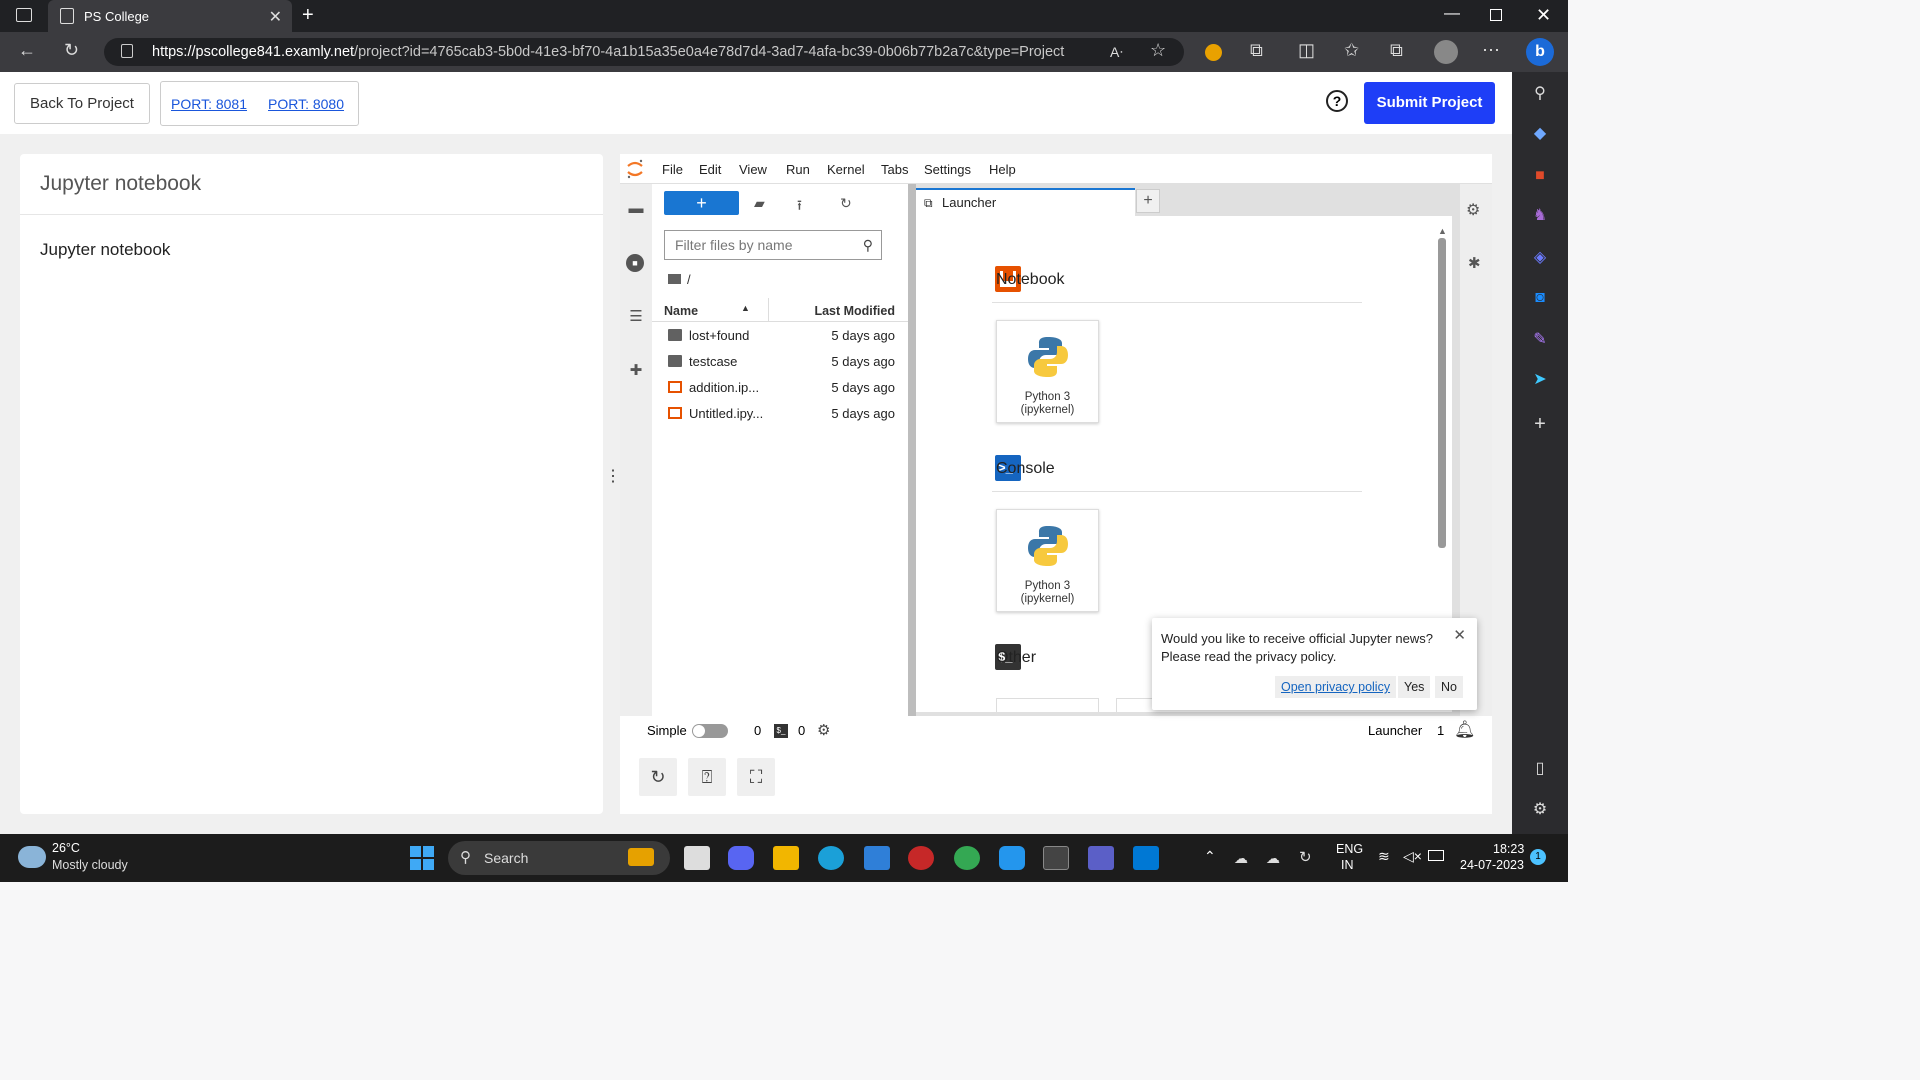 The width and height of the screenshot is (1920, 1080). I want to click on collections-icon: ⧉, so click(1396, 50).